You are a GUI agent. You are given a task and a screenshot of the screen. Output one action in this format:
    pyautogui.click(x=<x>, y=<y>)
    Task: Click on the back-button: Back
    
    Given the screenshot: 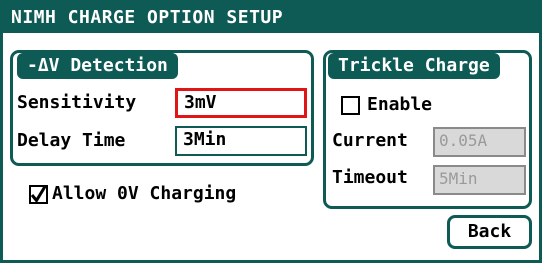 What is the action you would take?
    pyautogui.click(x=489, y=232)
    